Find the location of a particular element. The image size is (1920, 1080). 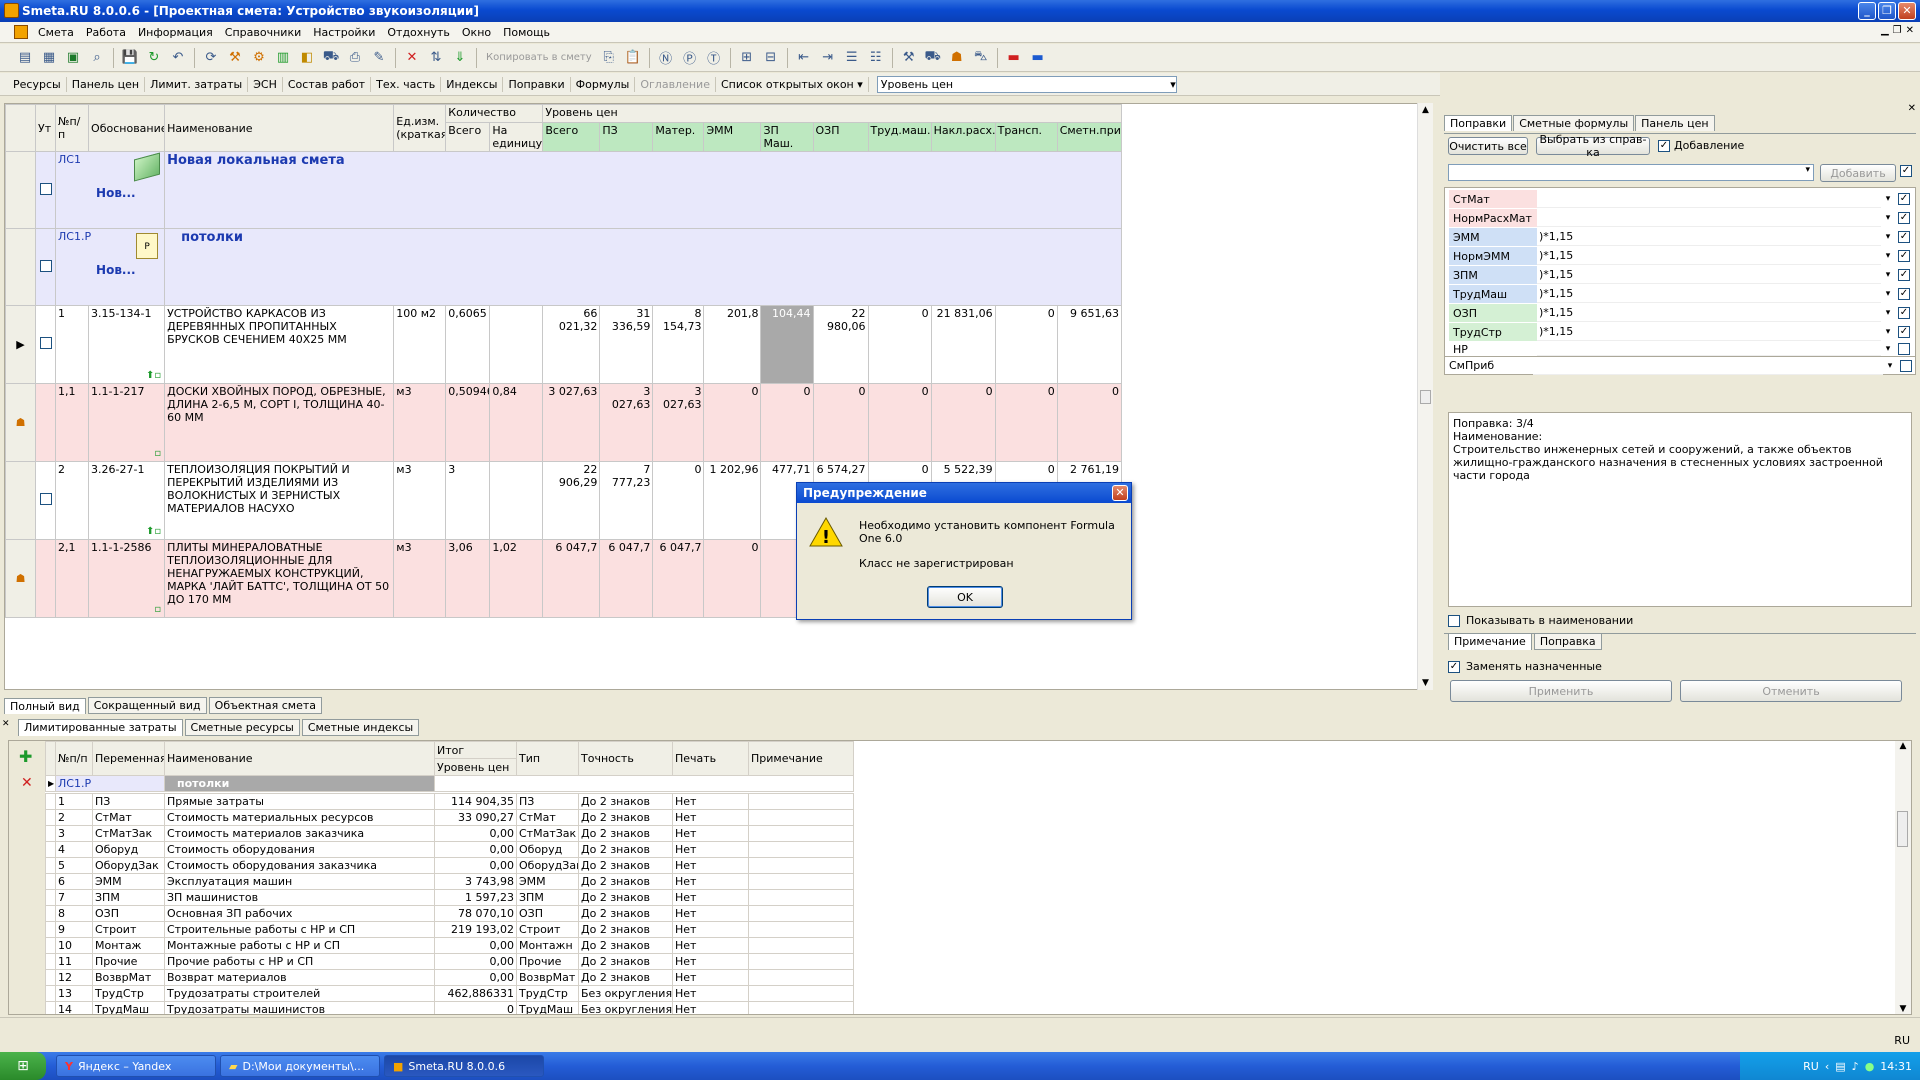

param-row: ЗПМ)*1,15 ▾ ✓ is located at coordinates (1681, 275).